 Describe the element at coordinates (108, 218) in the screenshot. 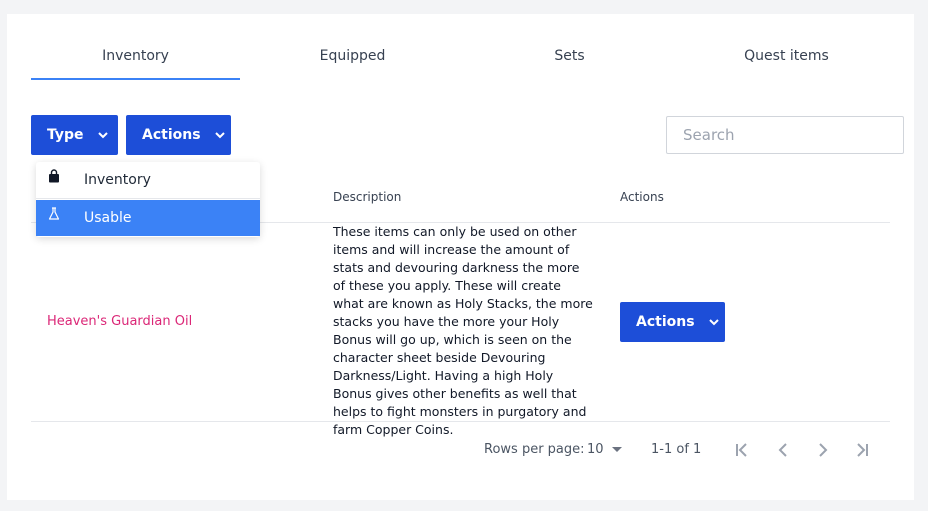

I see `menu-item-label: Usable` at that location.